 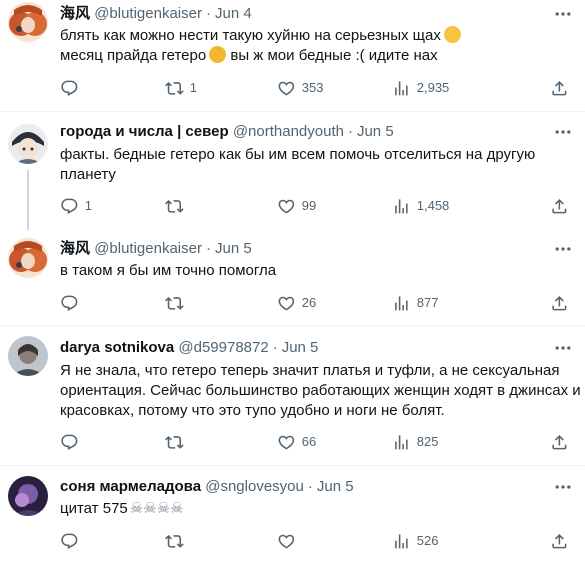 What do you see at coordinates (76, 206) in the screenshot?
I see `reply-button: 1` at bounding box center [76, 206].